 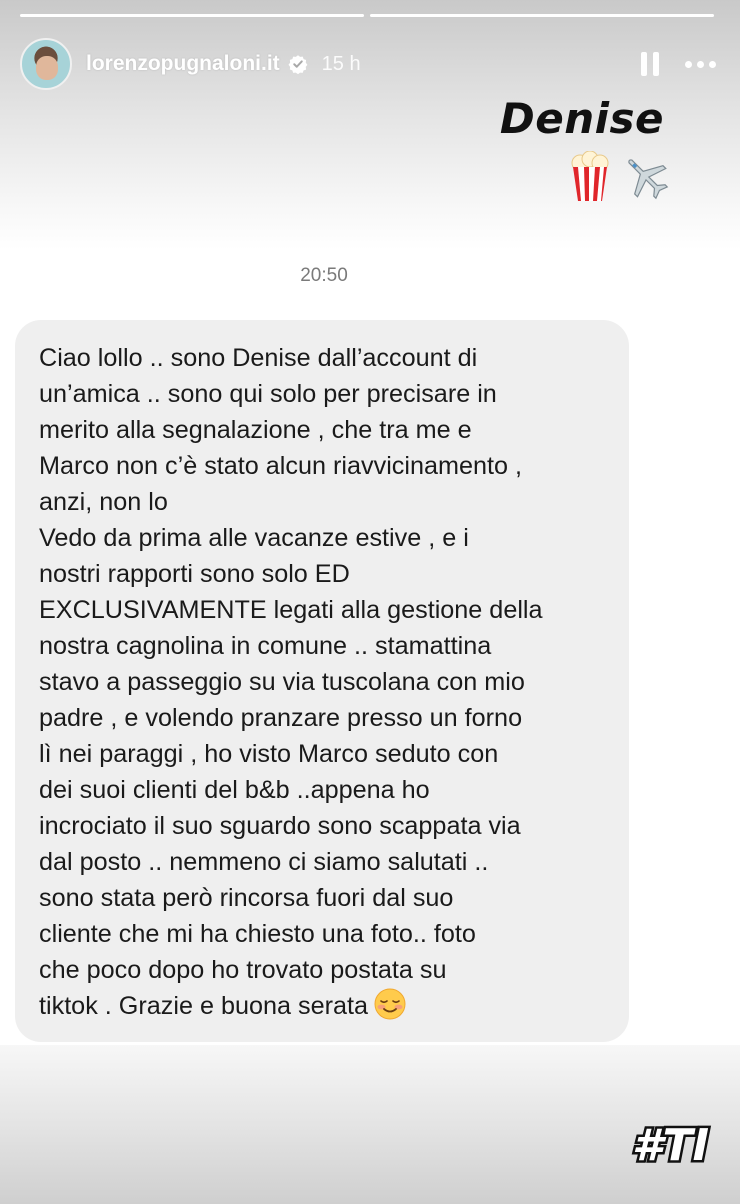 I want to click on avatar, so click(x=46, y=64).